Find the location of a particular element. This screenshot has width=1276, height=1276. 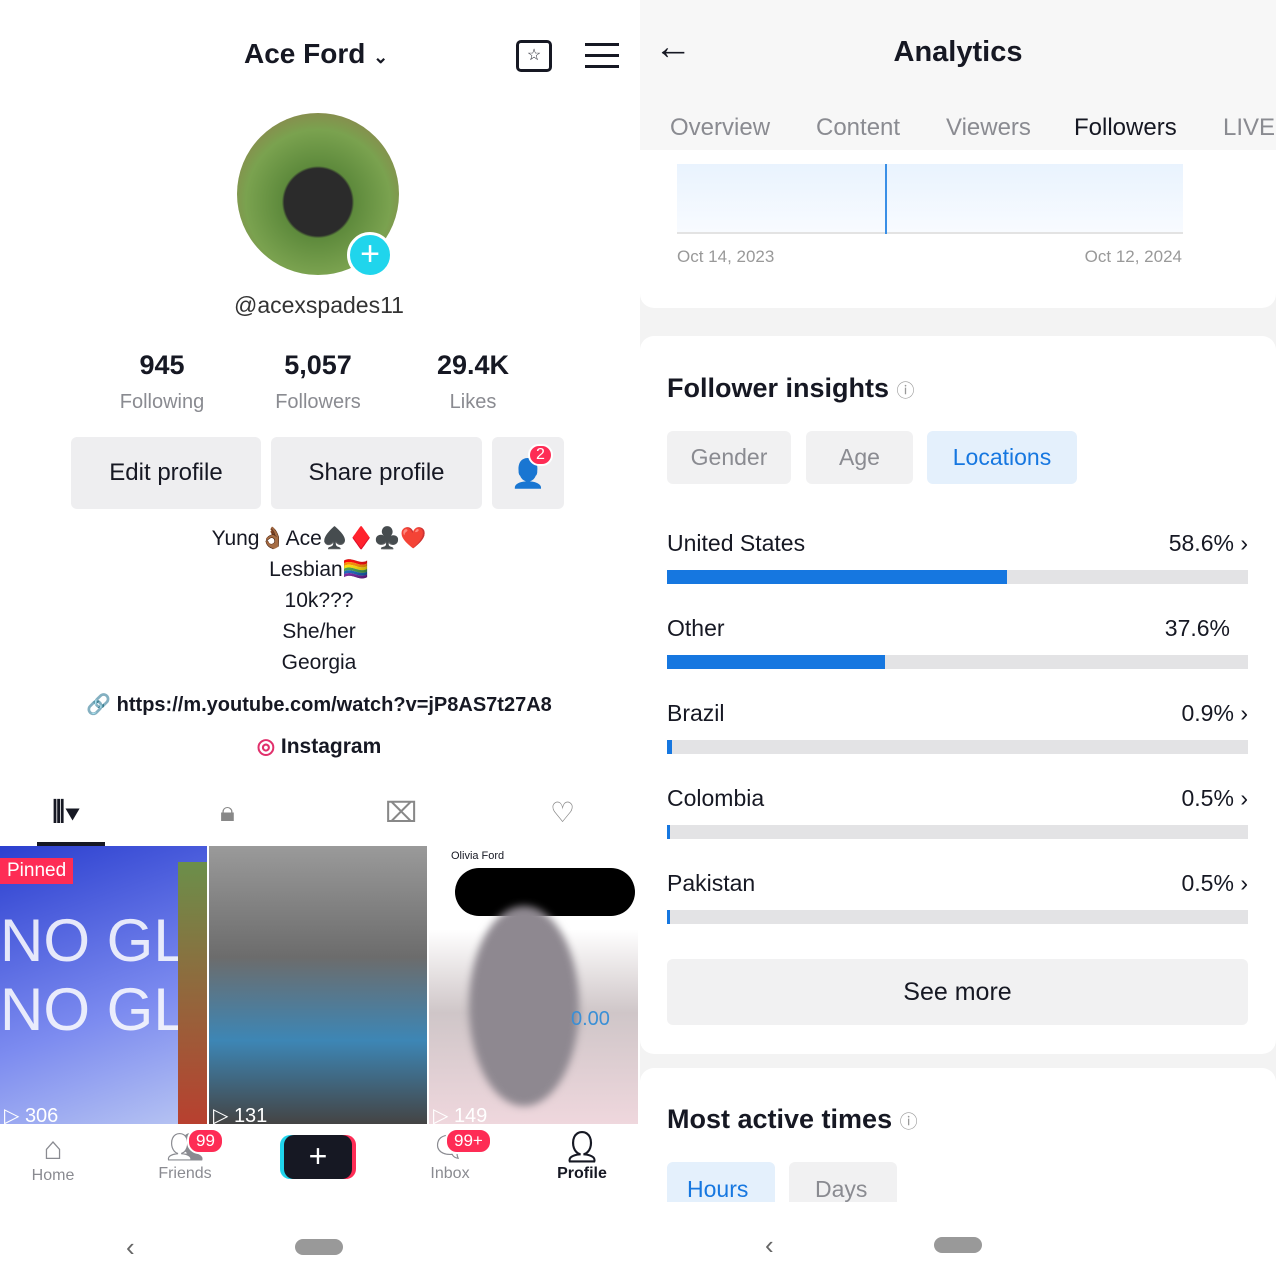

nav-label: Inbox is located at coordinates (450, 1173).